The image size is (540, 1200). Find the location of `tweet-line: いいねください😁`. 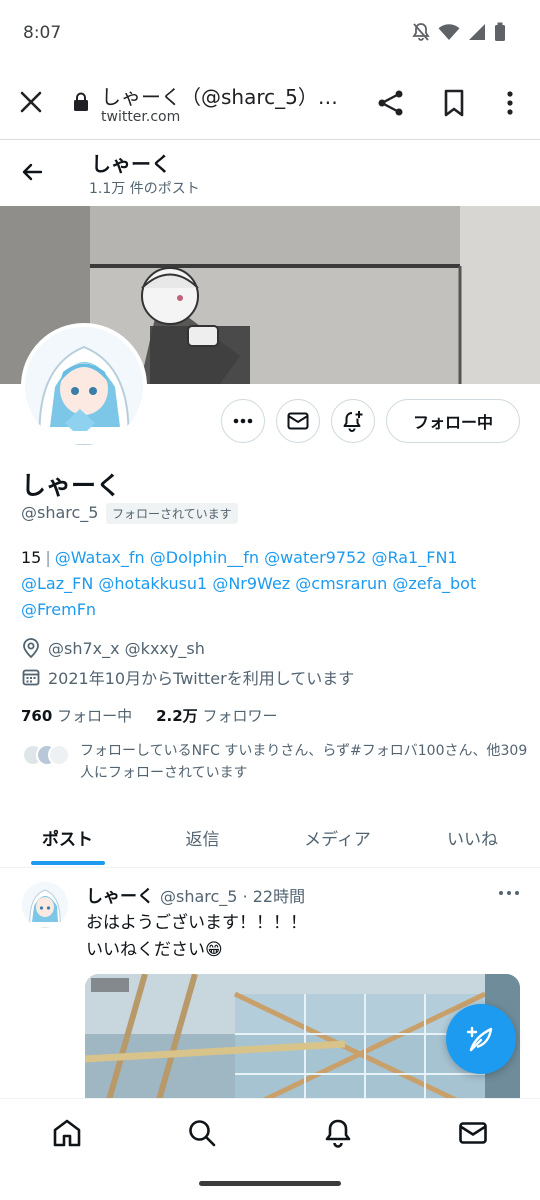

tweet-line: いいねください😁 is located at coordinates (154, 950).